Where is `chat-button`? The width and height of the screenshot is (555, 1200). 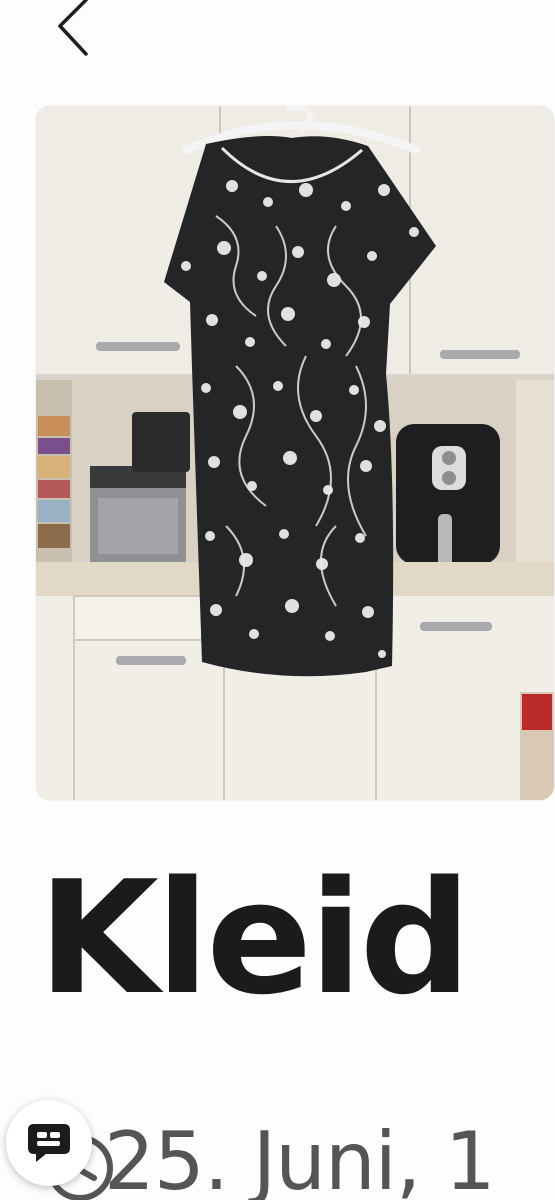 chat-button is located at coordinates (49, 1143).